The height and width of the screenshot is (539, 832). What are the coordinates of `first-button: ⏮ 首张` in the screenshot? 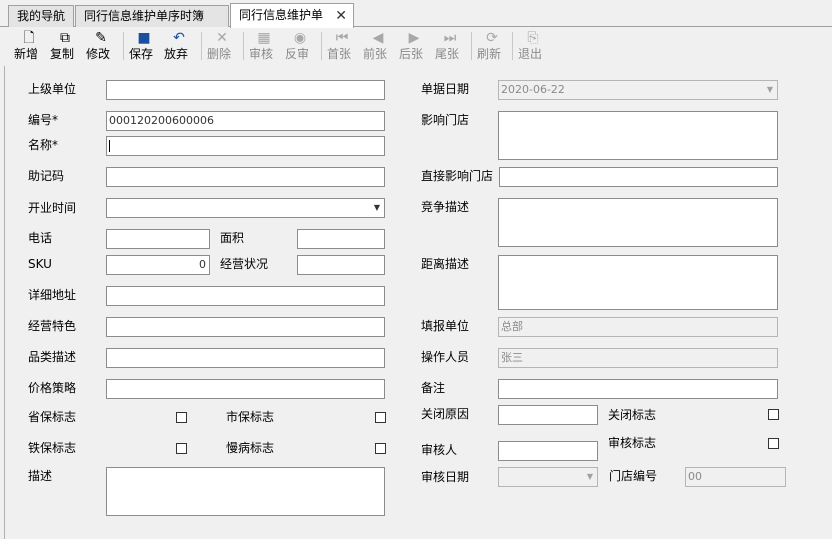 It's located at (342, 46).